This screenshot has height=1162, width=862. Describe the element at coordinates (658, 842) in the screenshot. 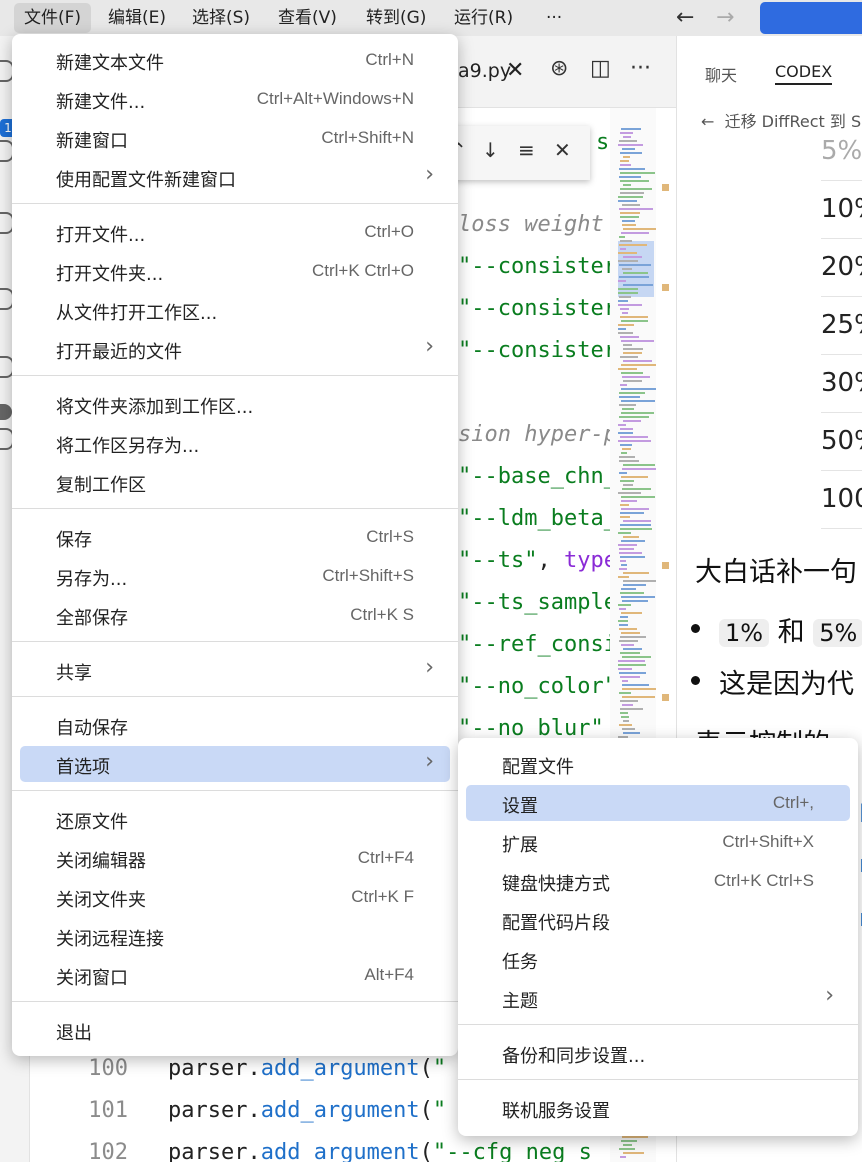

I see `menu-item: 扩展 Ctrl+Shift+X` at that location.